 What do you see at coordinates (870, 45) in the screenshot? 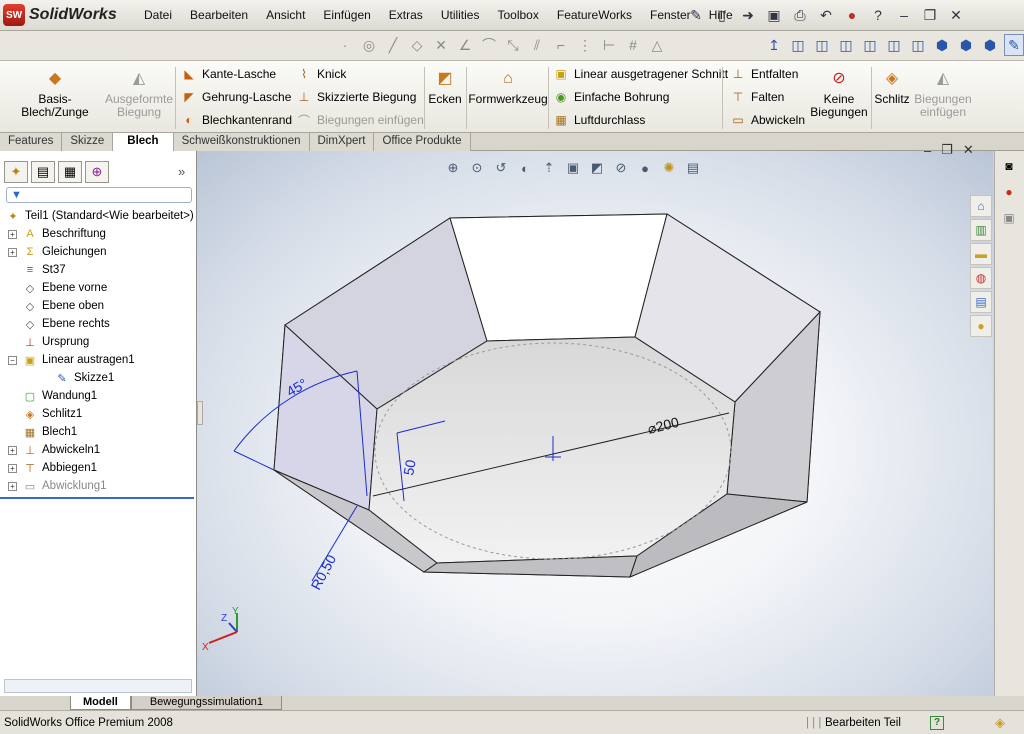
I see `view-right-icon: ◫` at bounding box center [870, 45].